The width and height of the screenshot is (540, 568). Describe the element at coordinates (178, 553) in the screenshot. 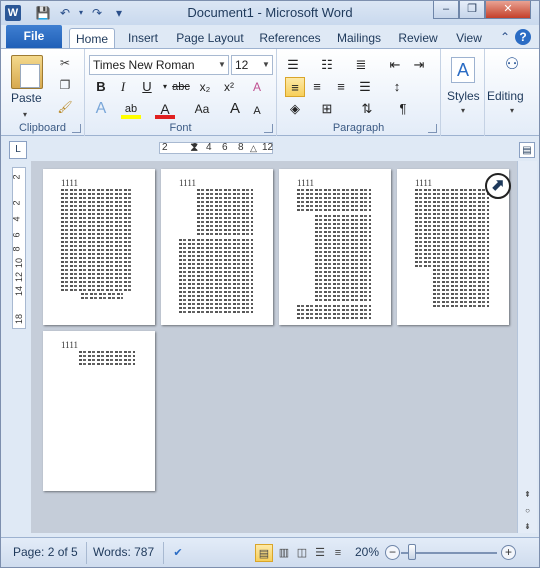

I see `proofing-icon: ✔` at that location.